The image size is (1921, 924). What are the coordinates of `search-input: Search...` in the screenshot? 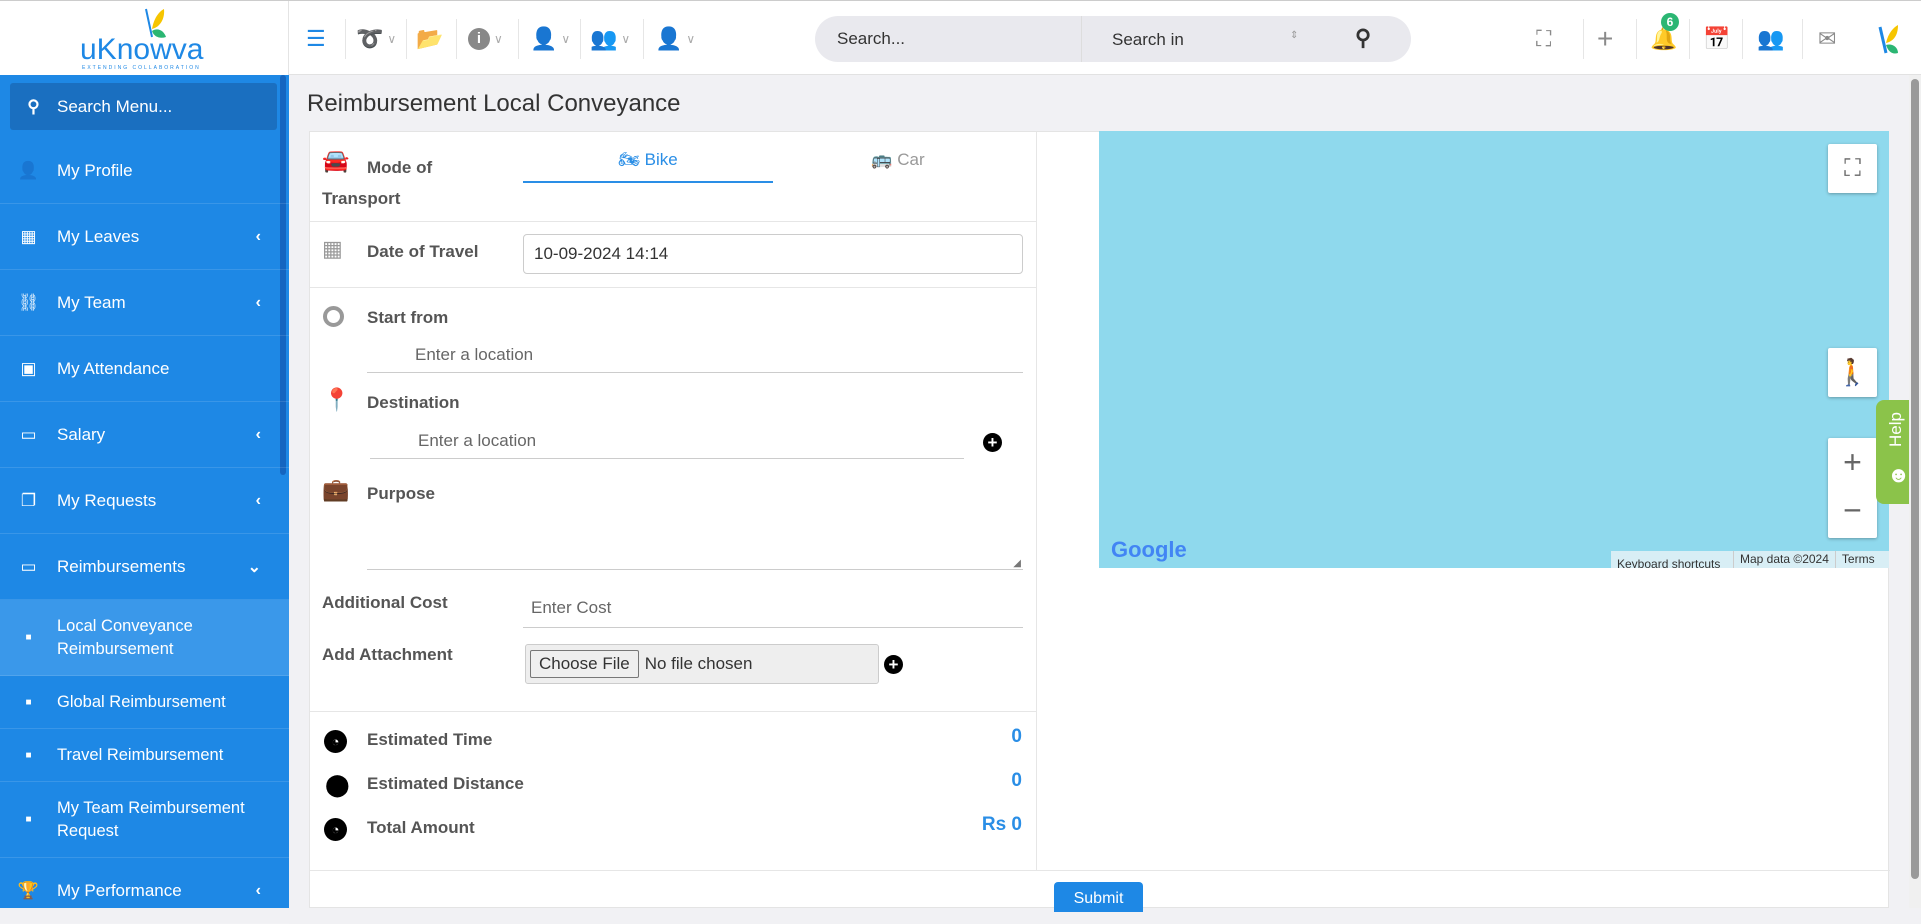 It's located at (871, 39).